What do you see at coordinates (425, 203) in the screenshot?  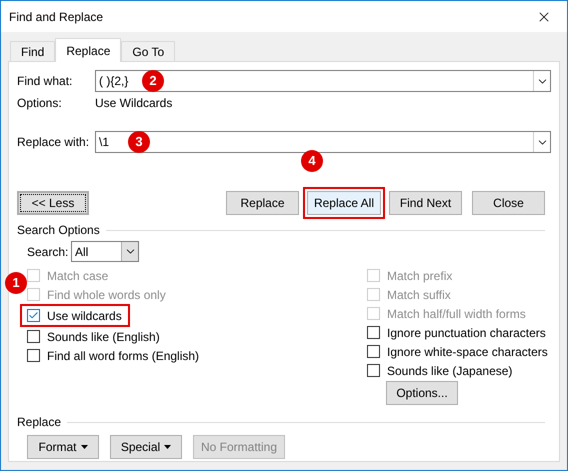 I see `button: Find Next` at bounding box center [425, 203].